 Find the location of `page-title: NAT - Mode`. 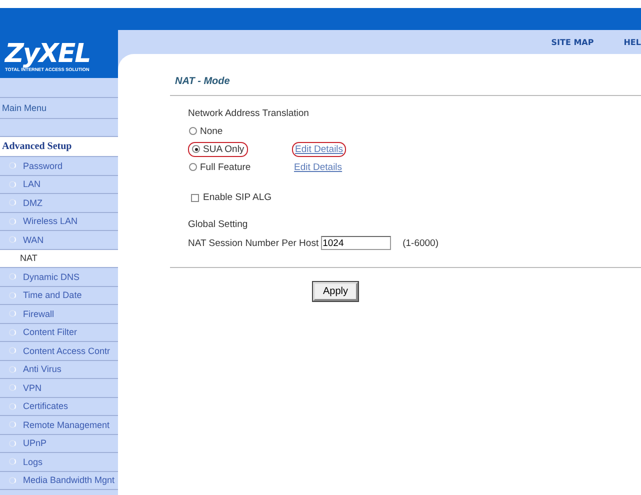

page-title: NAT - Mode is located at coordinates (203, 81).